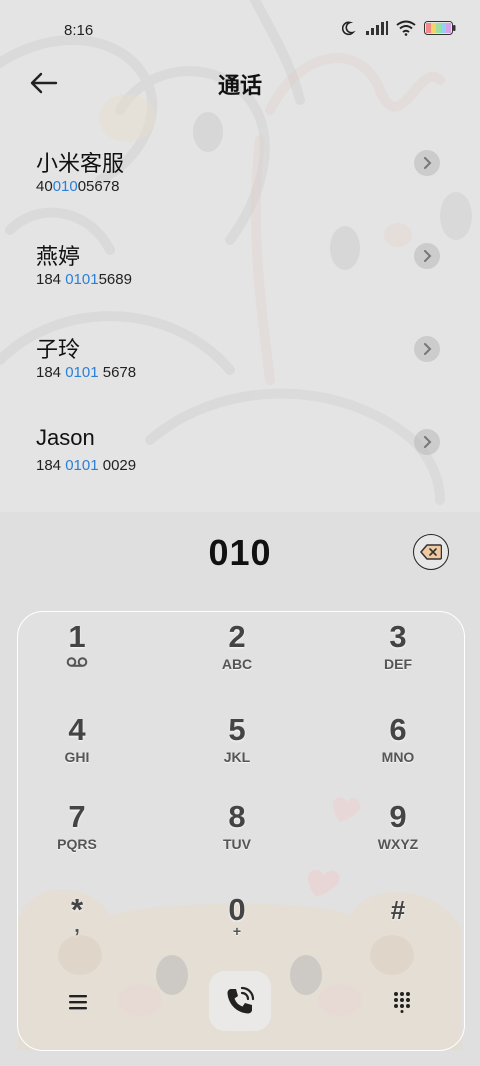 The image size is (480, 1066). I want to click on contact-name: Jason, so click(65, 437).